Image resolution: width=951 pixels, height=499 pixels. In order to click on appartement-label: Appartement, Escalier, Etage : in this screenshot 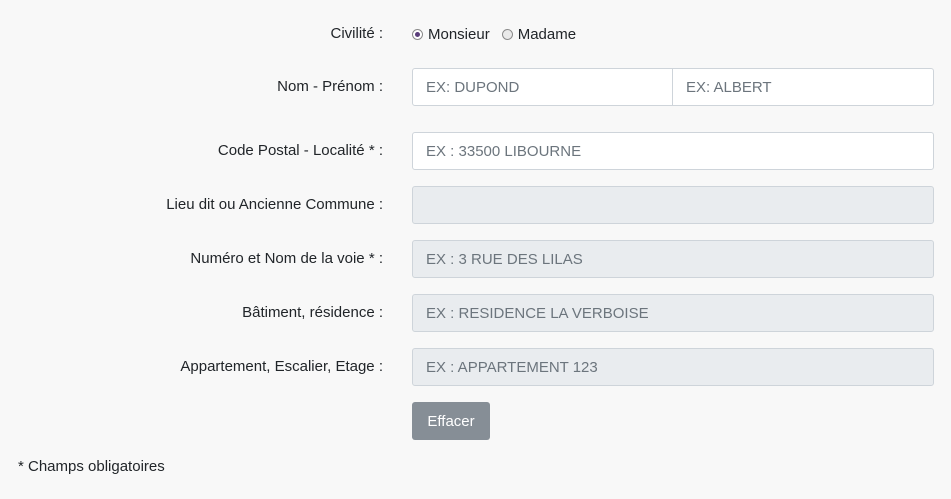, I will do `click(281, 366)`.